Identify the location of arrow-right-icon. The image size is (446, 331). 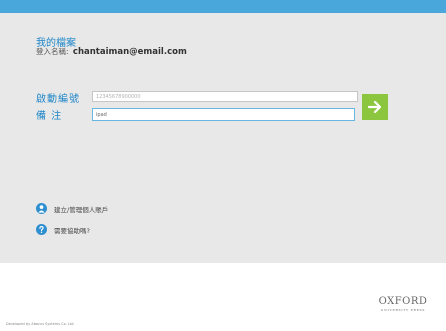
(375, 107).